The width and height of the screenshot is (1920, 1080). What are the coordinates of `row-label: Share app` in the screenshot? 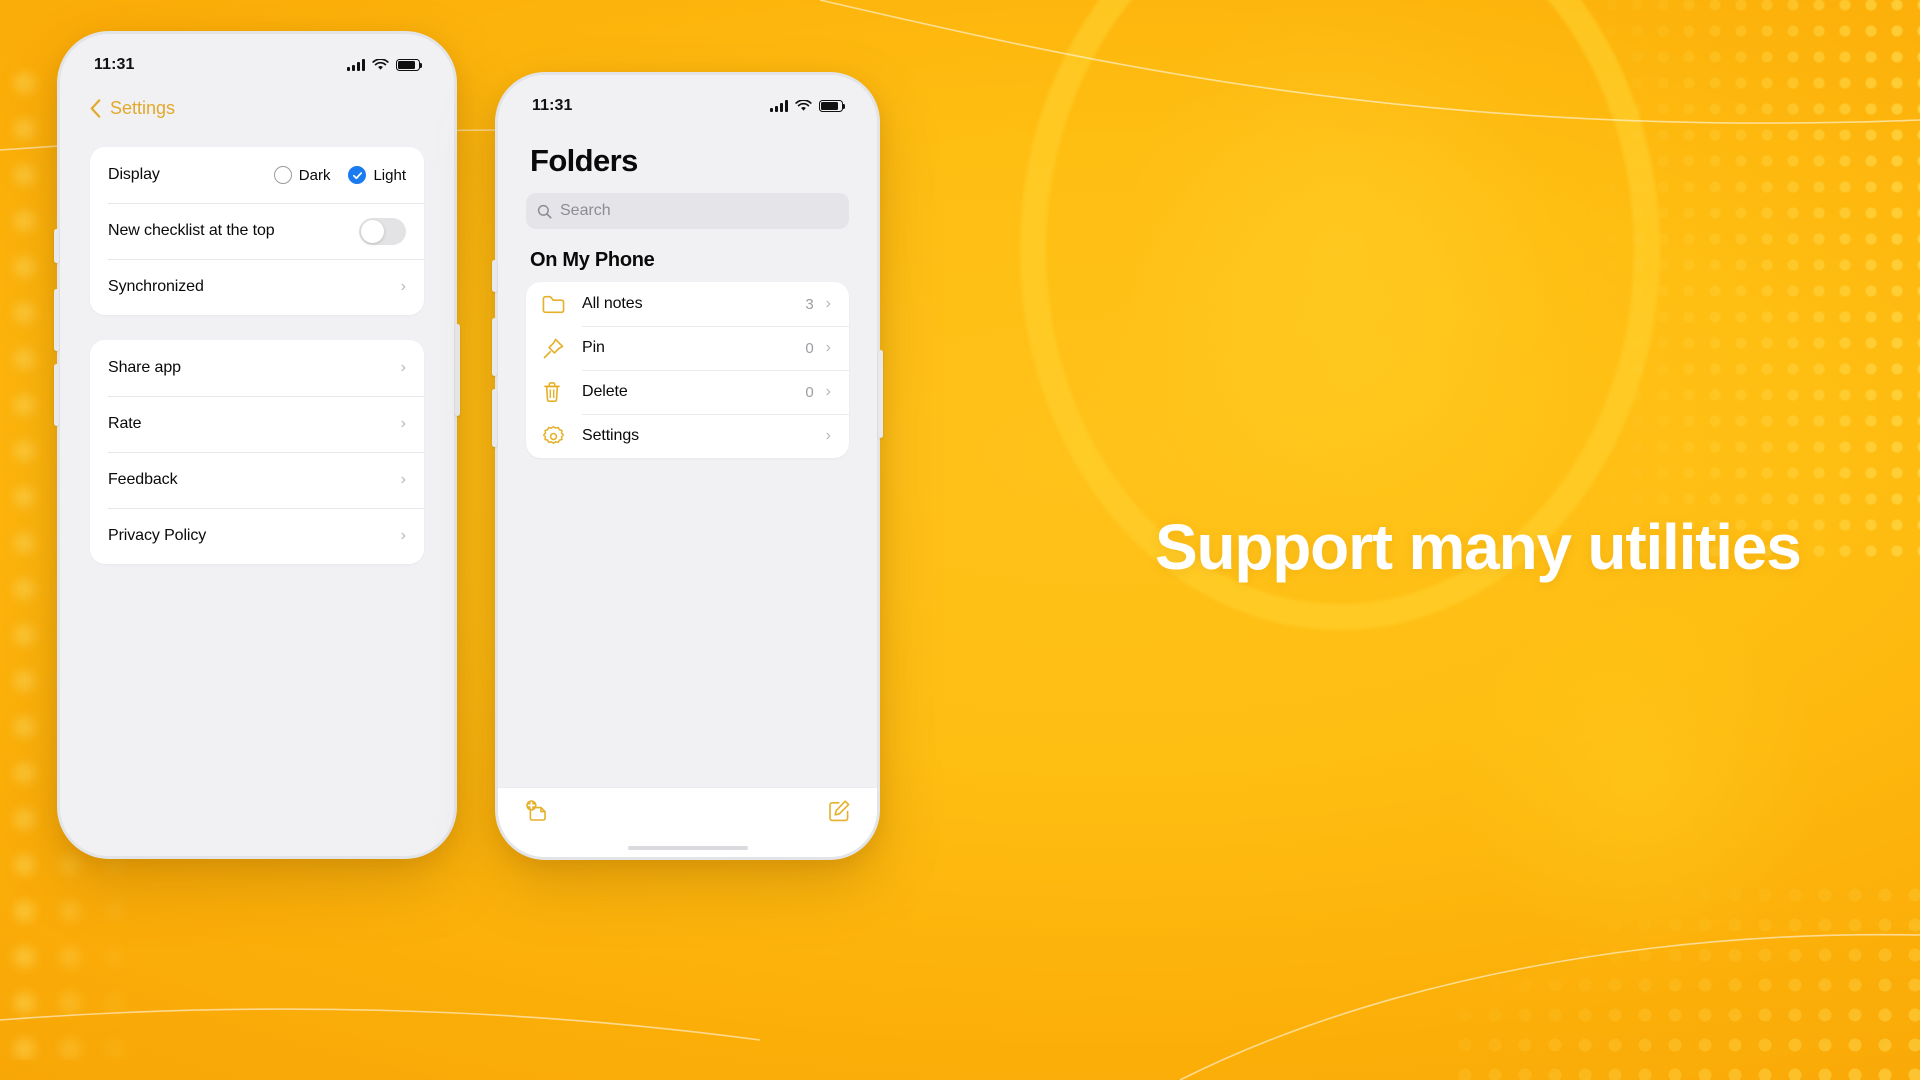 It's located at (144, 367).